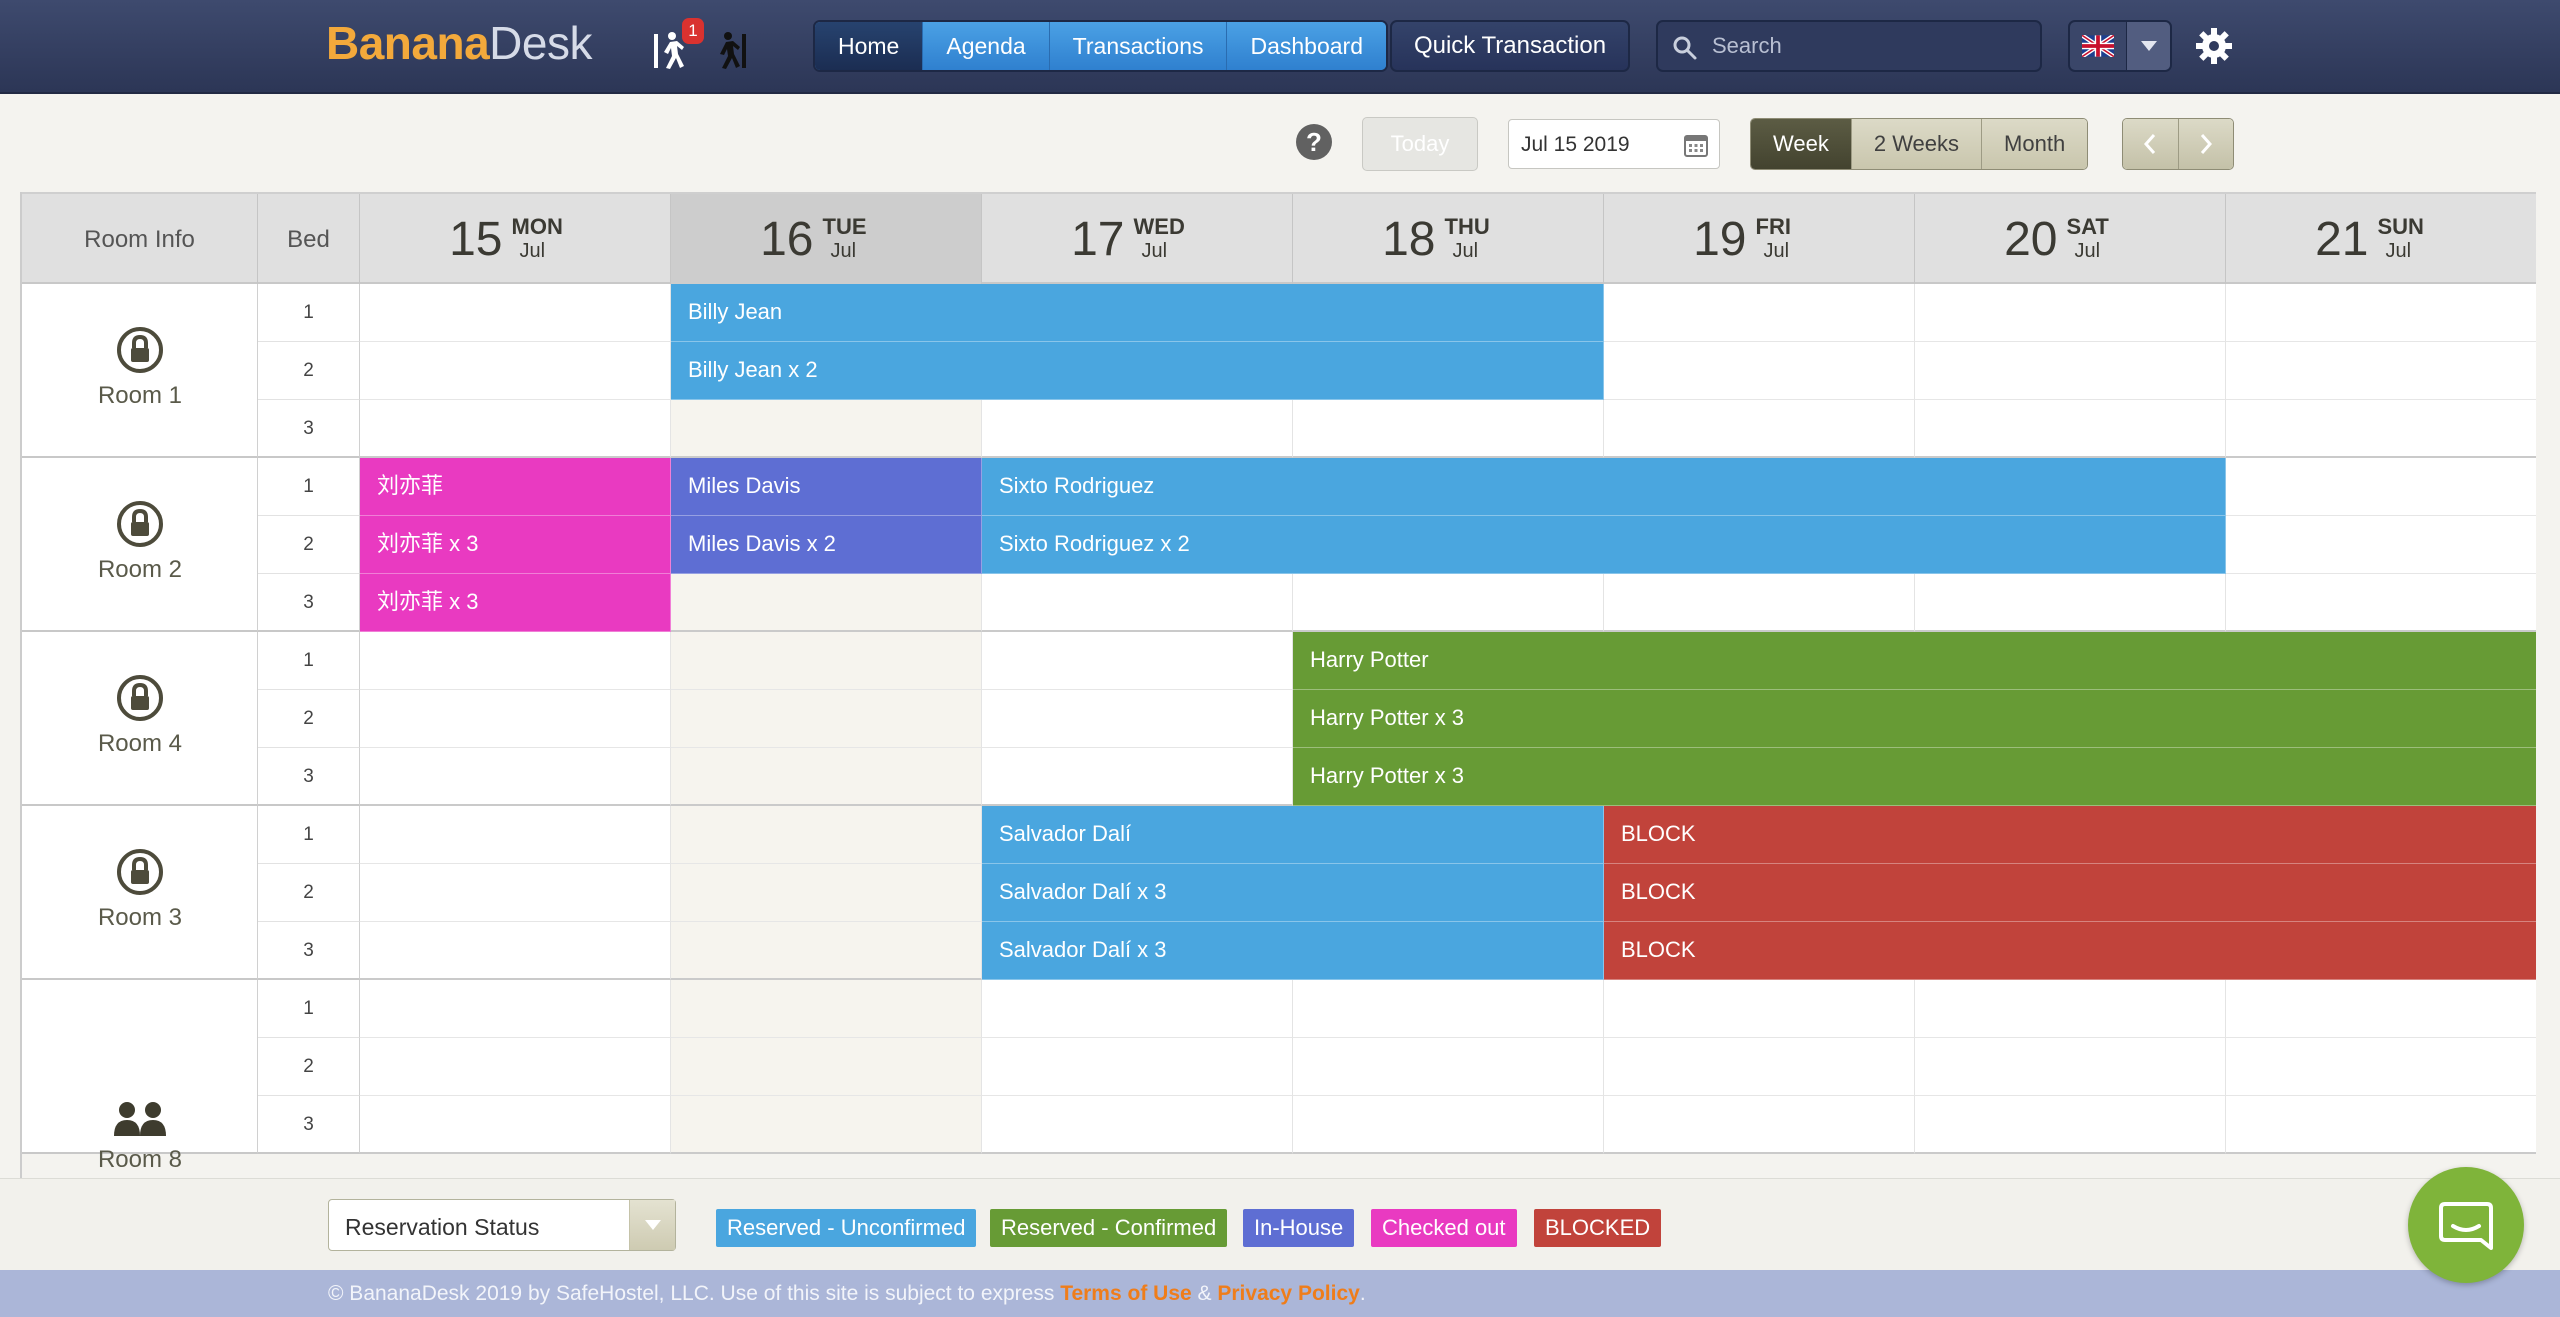 This screenshot has width=2560, height=1317. I want to click on chat-launcher-button, so click(2466, 1225).